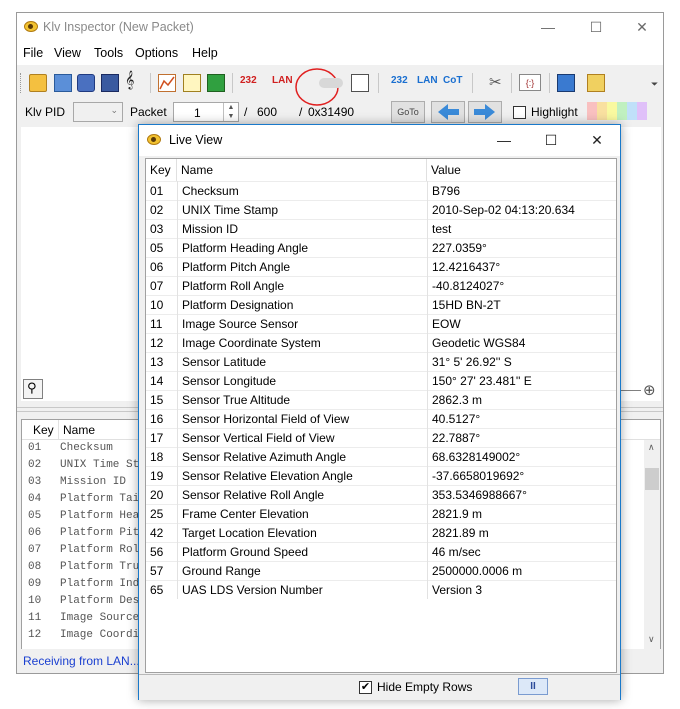 The image size is (680, 709). Describe the element at coordinates (519, 112) in the screenshot. I see `highlight-checkbox` at that location.